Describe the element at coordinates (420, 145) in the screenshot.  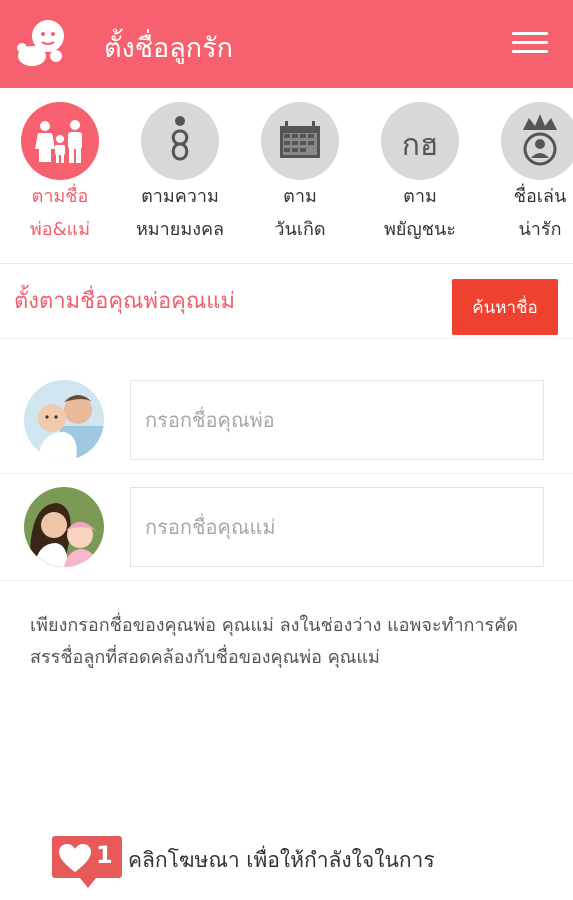
I see `thai-letters-glyph: กฮ` at that location.